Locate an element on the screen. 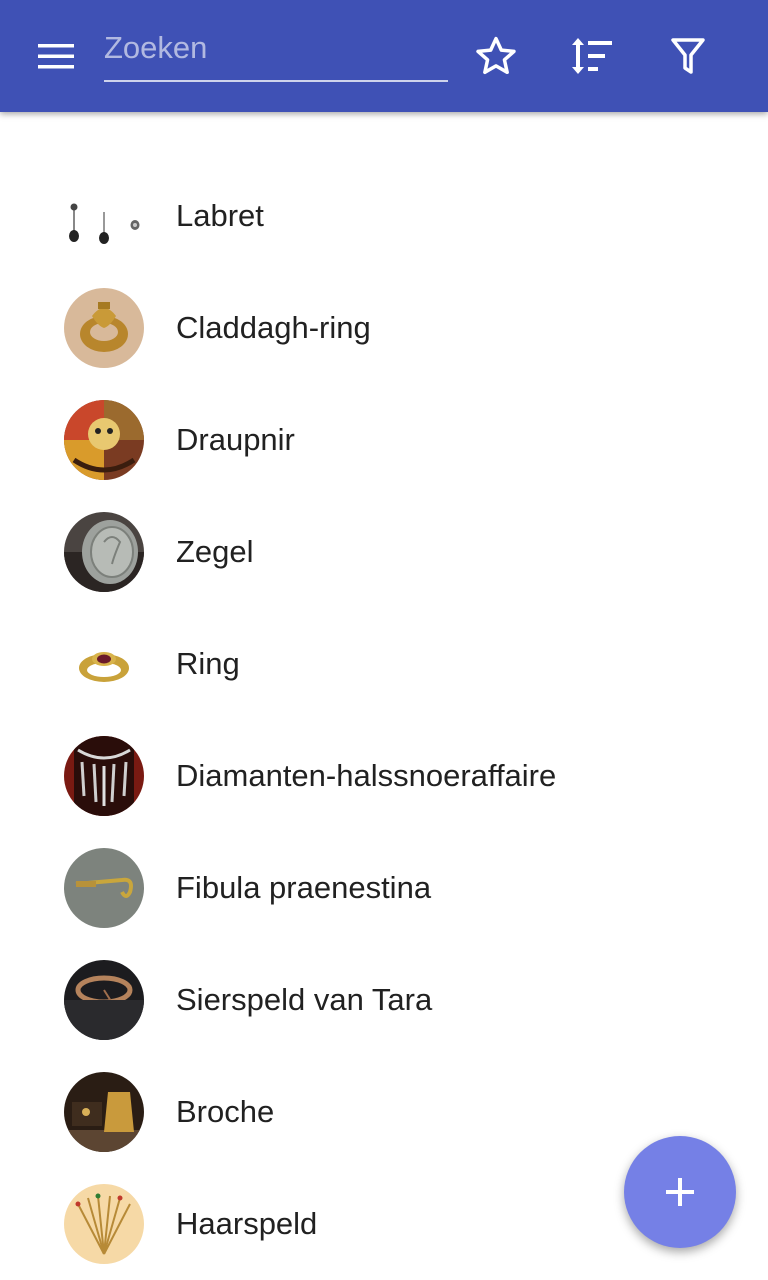 The width and height of the screenshot is (768, 1280). filter-icon is located at coordinates (688, 56).